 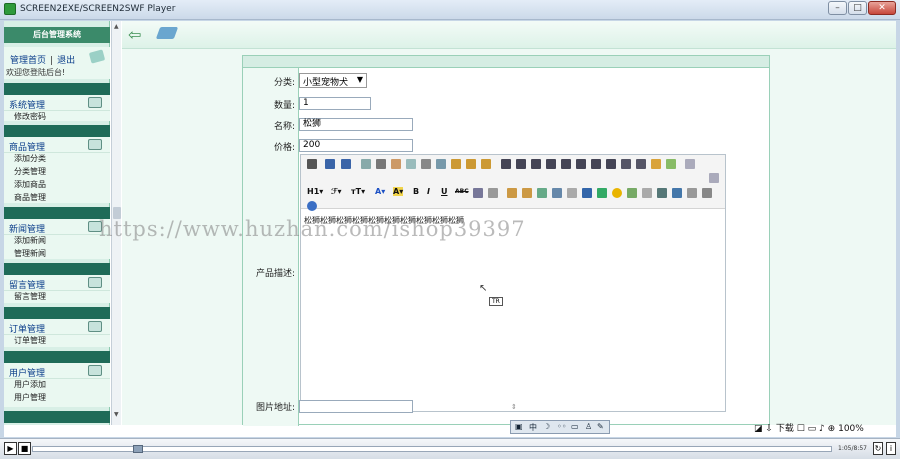 I want to click on attachment-icon, so click(x=572, y=193).